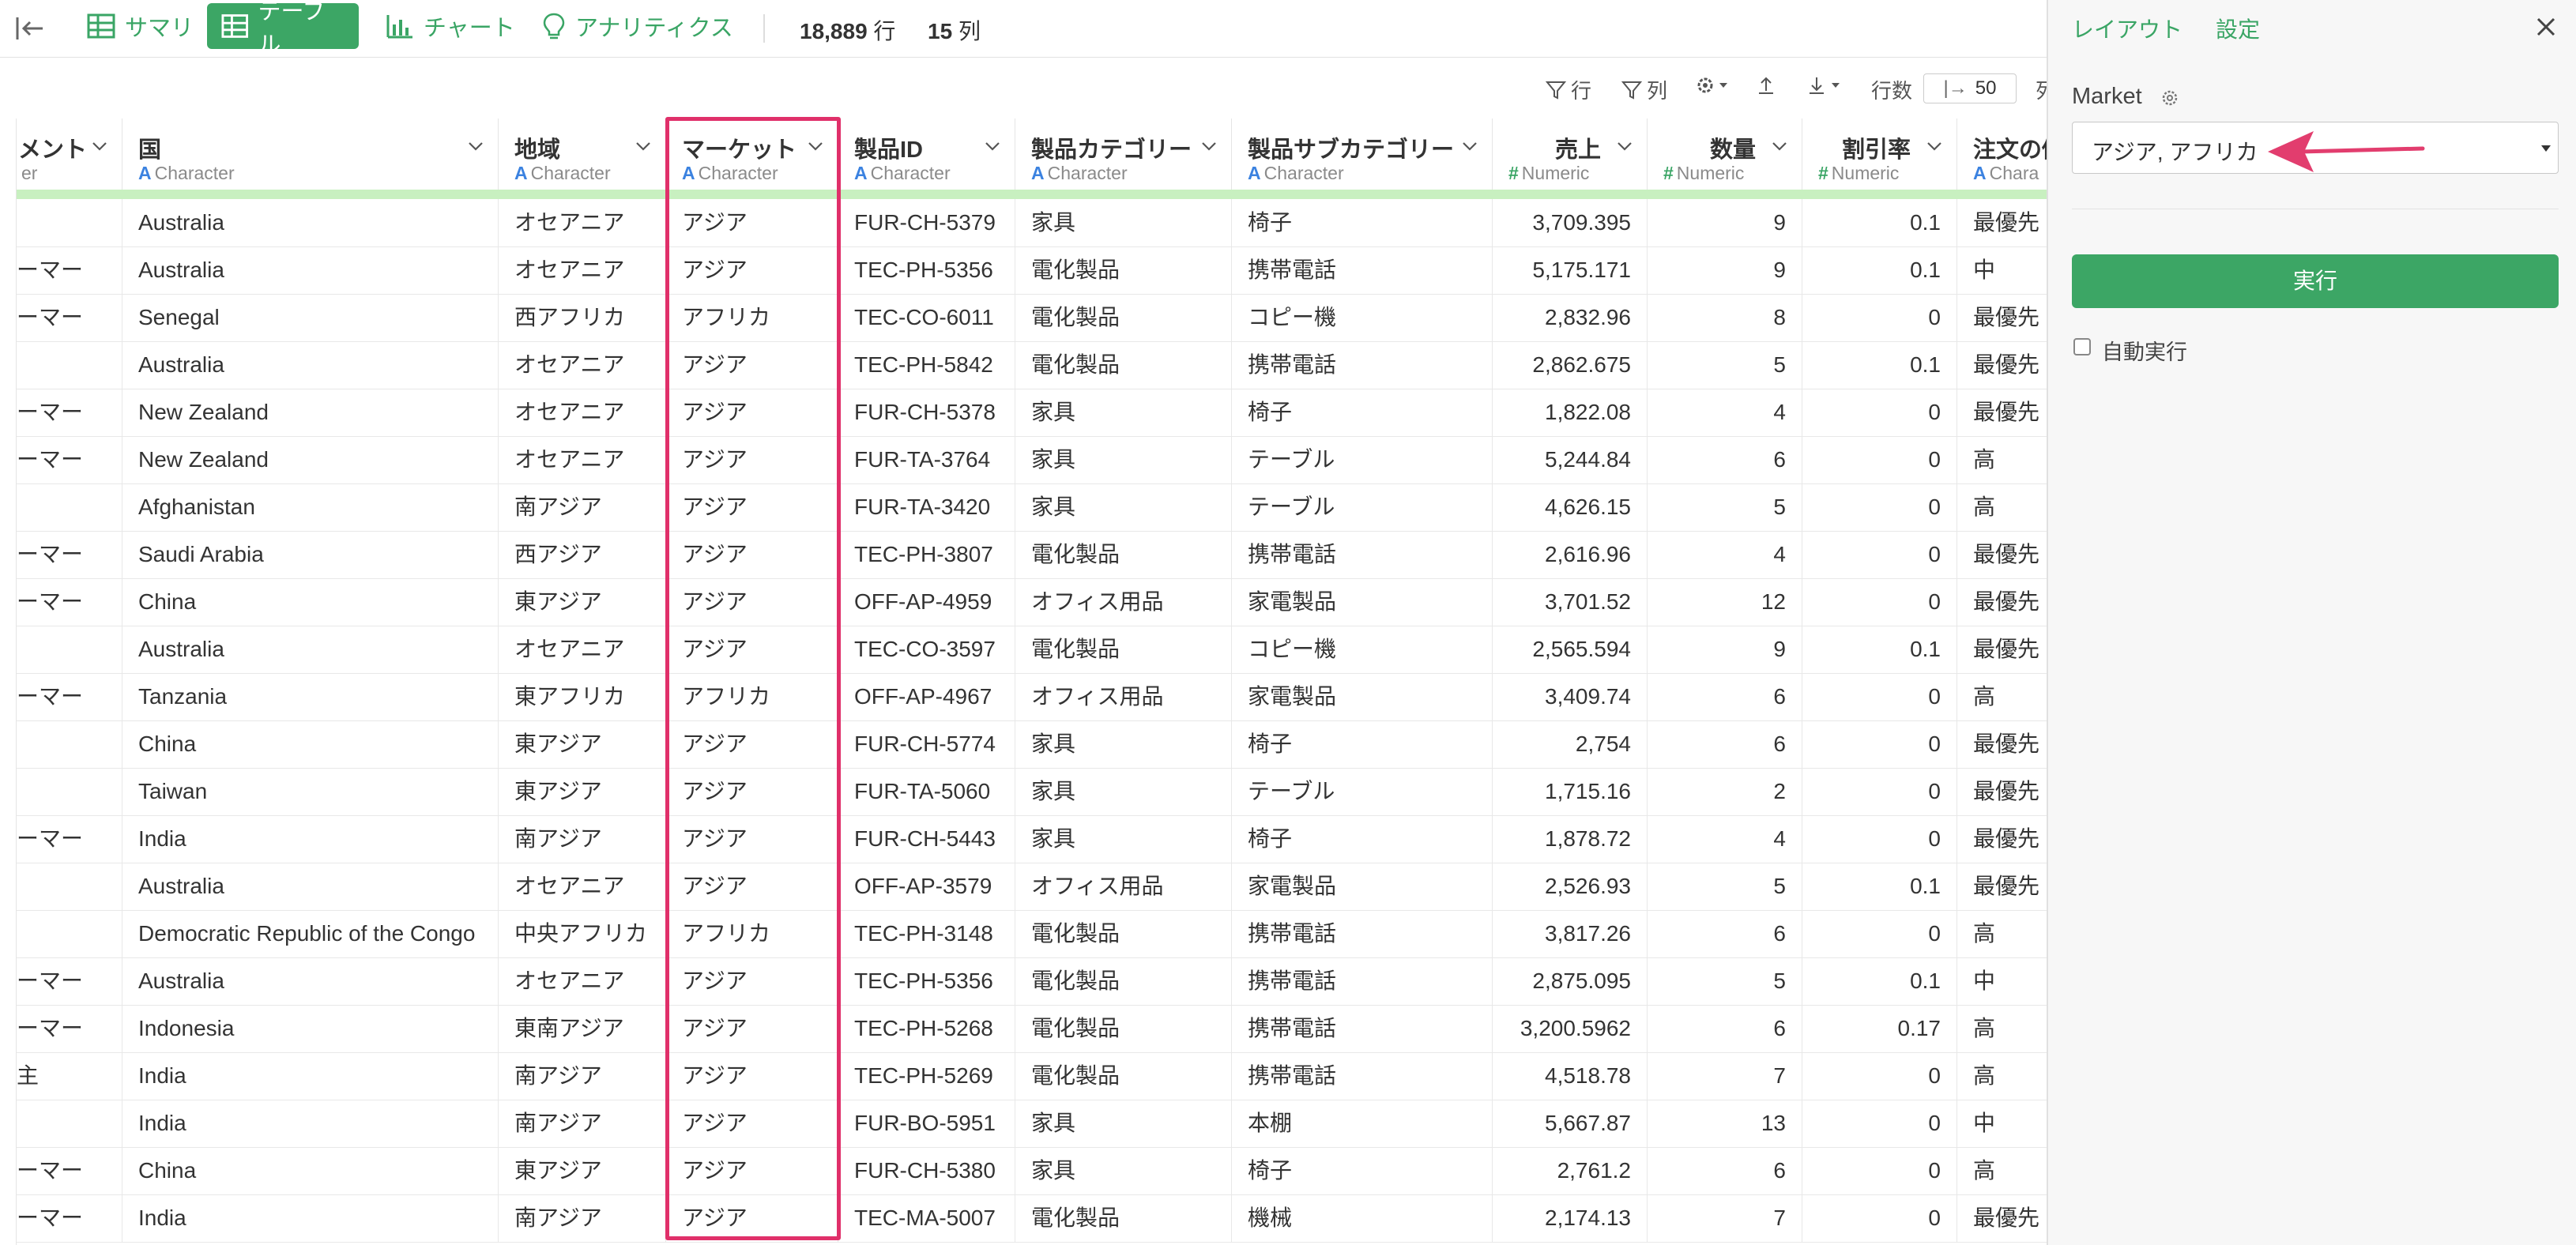 This screenshot has width=2576, height=1245. Describe the element at coordinates (582, 696) in the screenshot. I see `table-cell: 東アフリカ` at that location.